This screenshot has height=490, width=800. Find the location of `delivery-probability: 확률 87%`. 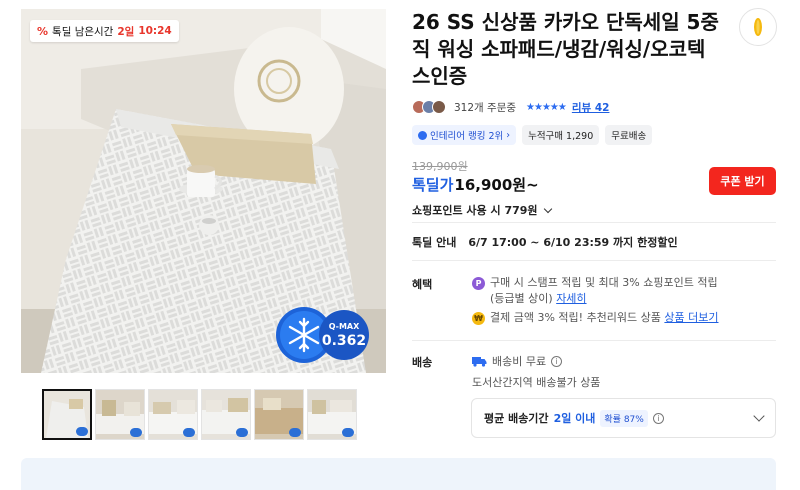

delivery-probability: 확률 87% is located at coordinates (624, 418).